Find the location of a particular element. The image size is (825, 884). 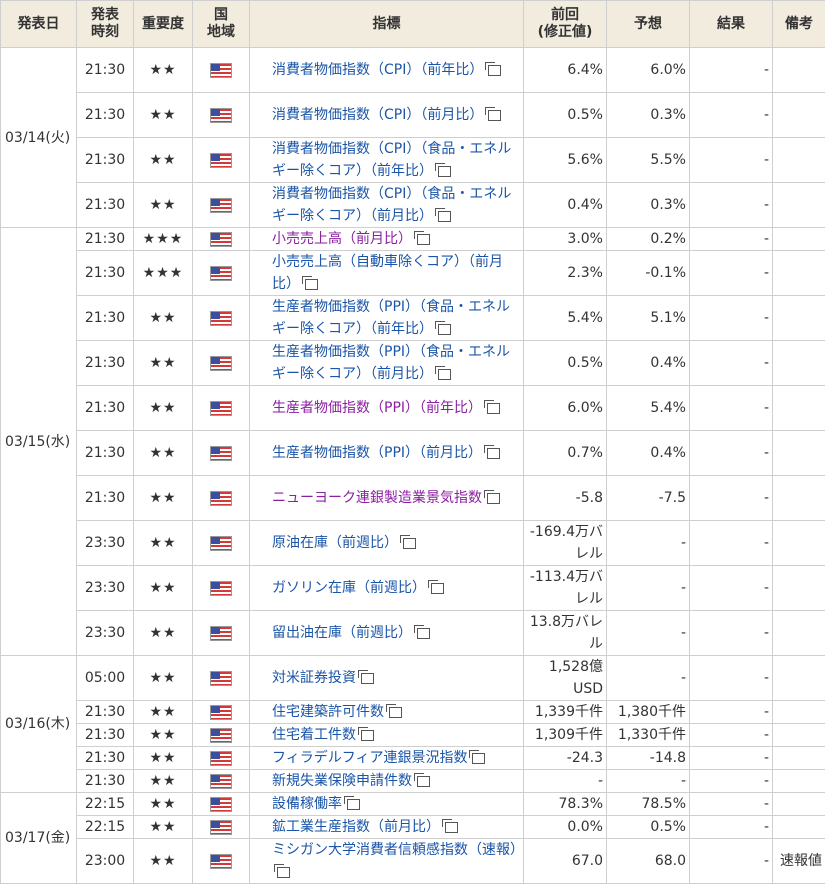

indicator-link: 生産者物価指数（PPI）（食品・エネルギー除くコア）（前年比） is located at coordinates (391, 318).